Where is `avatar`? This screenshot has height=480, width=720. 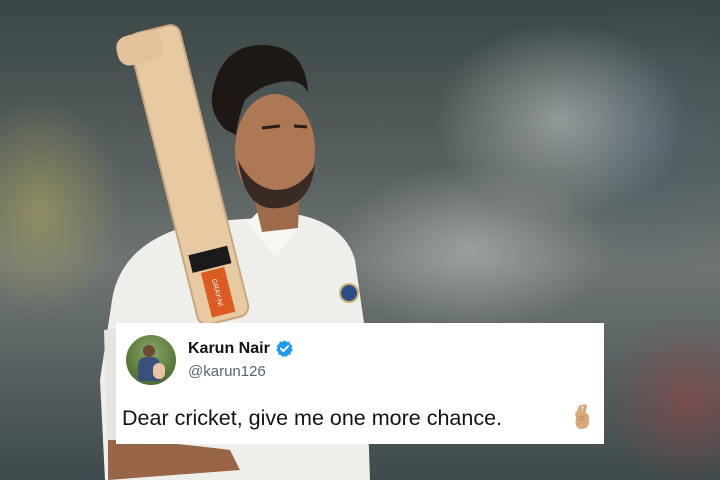 avatar is located at coordinates (151, 360).